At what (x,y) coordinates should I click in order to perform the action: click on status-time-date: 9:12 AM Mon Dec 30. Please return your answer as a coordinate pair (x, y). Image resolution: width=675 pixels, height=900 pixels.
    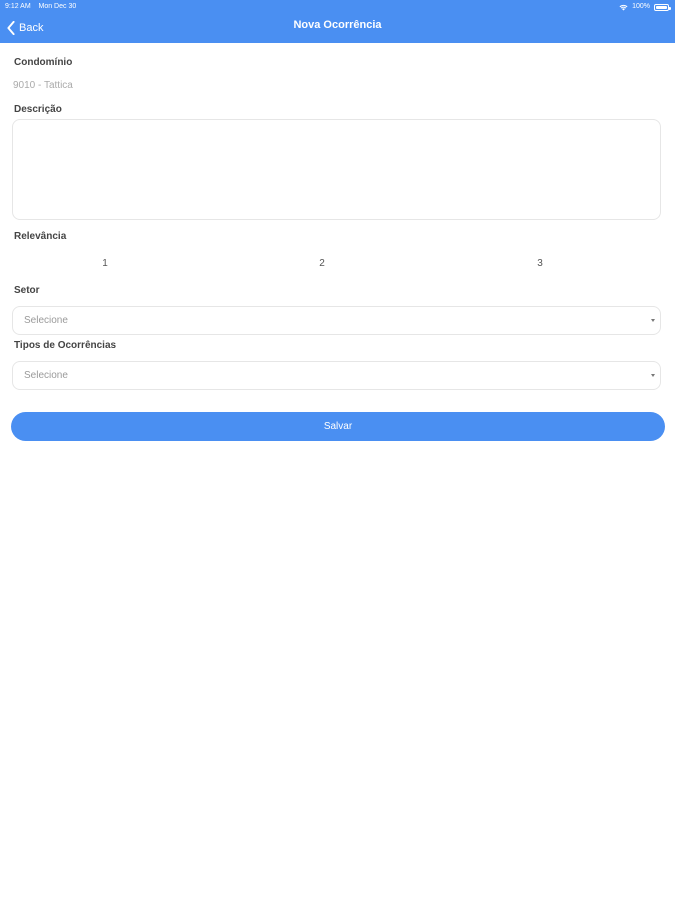
    Looking at the image, I should click on (40, 7).